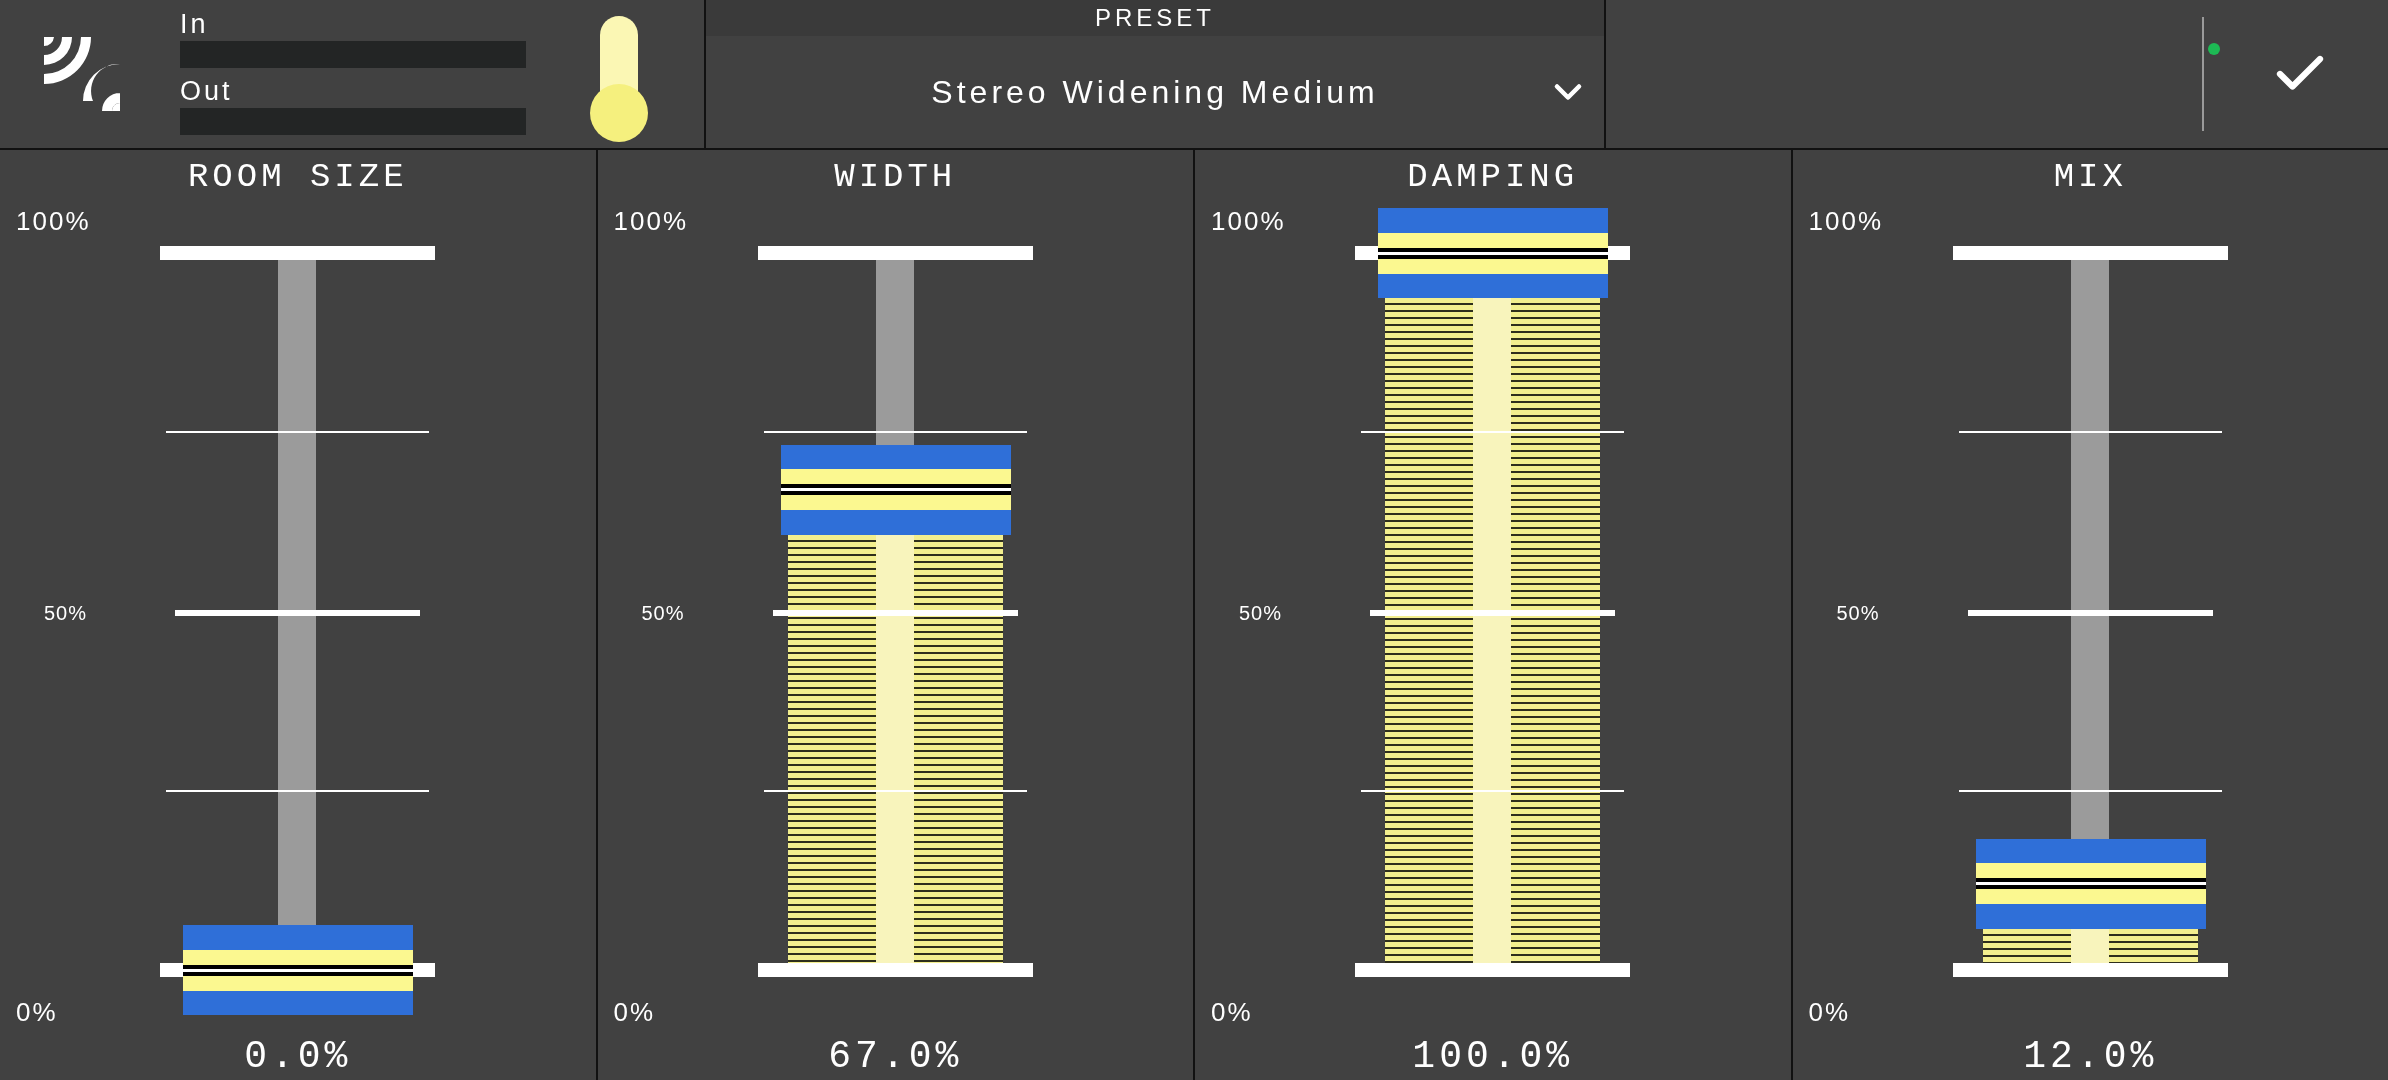 The image size is (2388, 1080). I want to click on fader-title: ROOM SIZE, so click(297, 177).